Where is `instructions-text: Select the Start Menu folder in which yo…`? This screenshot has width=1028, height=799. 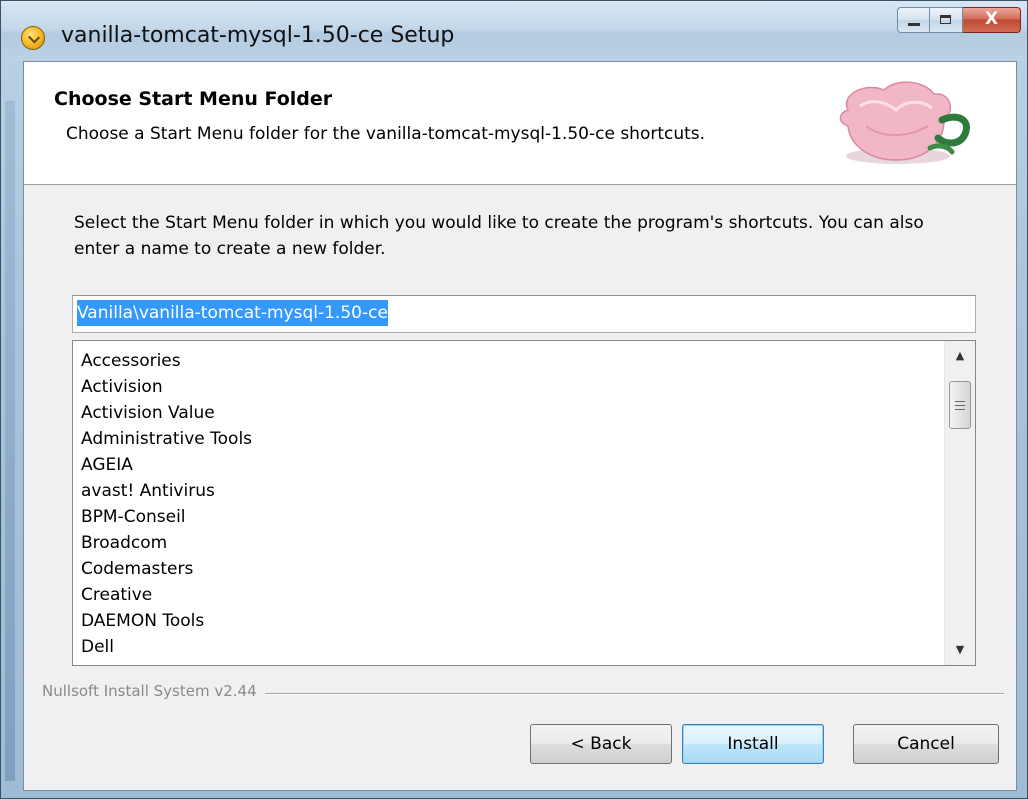 instructions-text: Select the Start Menu folder in which yo… is located at coordinates (499, 236).